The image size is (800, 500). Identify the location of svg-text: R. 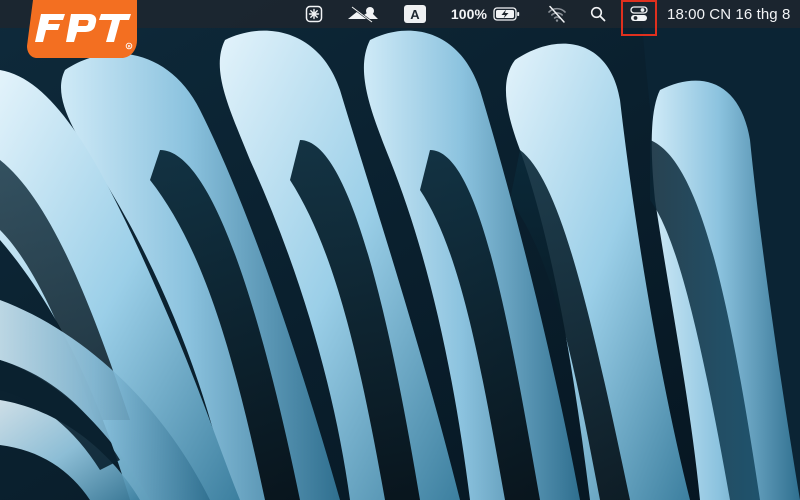
(129, 46).